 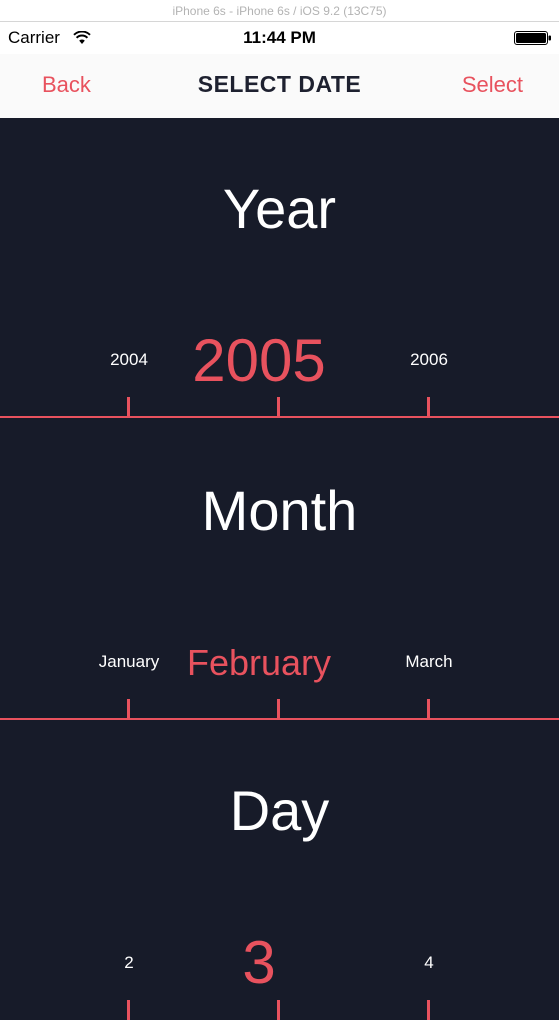 What do you see at coordinates (259, 360) in the screenshot?
I see `year-option-current: 2005` at bounding box center [259, 360].